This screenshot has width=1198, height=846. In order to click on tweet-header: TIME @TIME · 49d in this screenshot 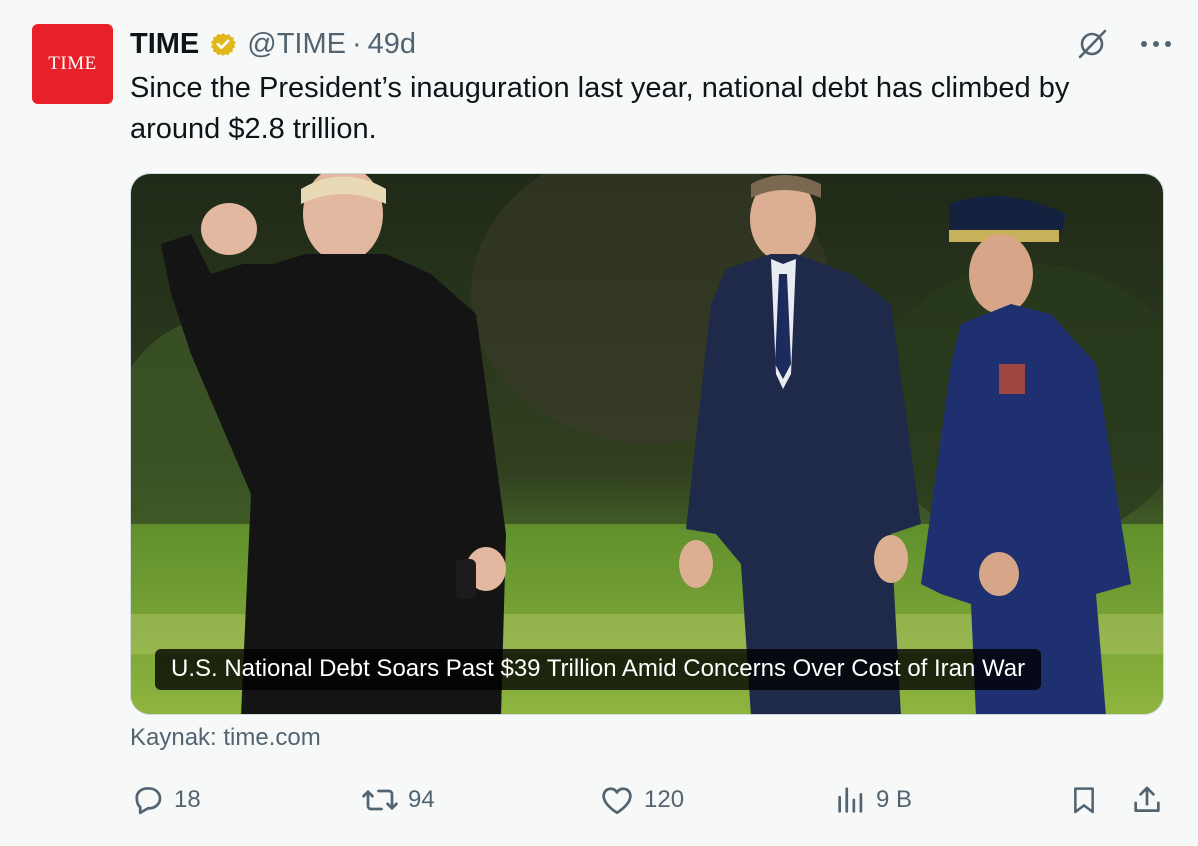, I will do `click(273, 44)`.